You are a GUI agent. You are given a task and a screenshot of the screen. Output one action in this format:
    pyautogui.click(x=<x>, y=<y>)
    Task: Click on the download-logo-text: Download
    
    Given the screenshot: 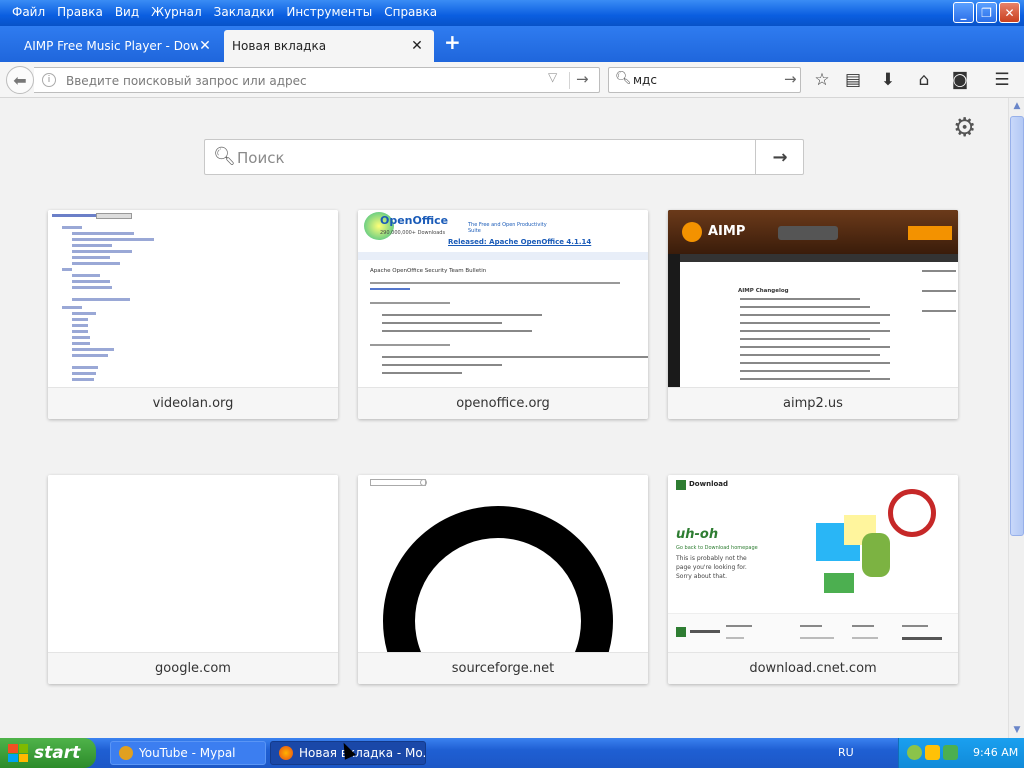 What is the action you would take?
    pyautogui.click(x=709, y=484)
    